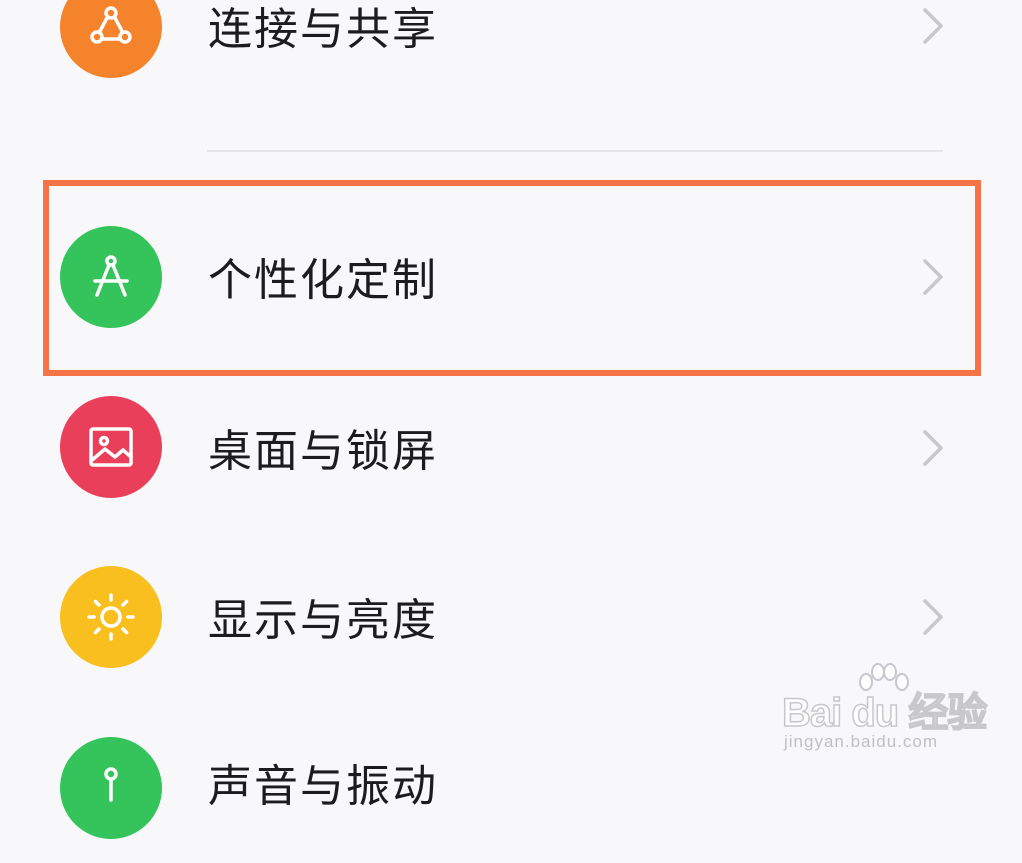  I want to click on sun-icon, so click(111, 617).